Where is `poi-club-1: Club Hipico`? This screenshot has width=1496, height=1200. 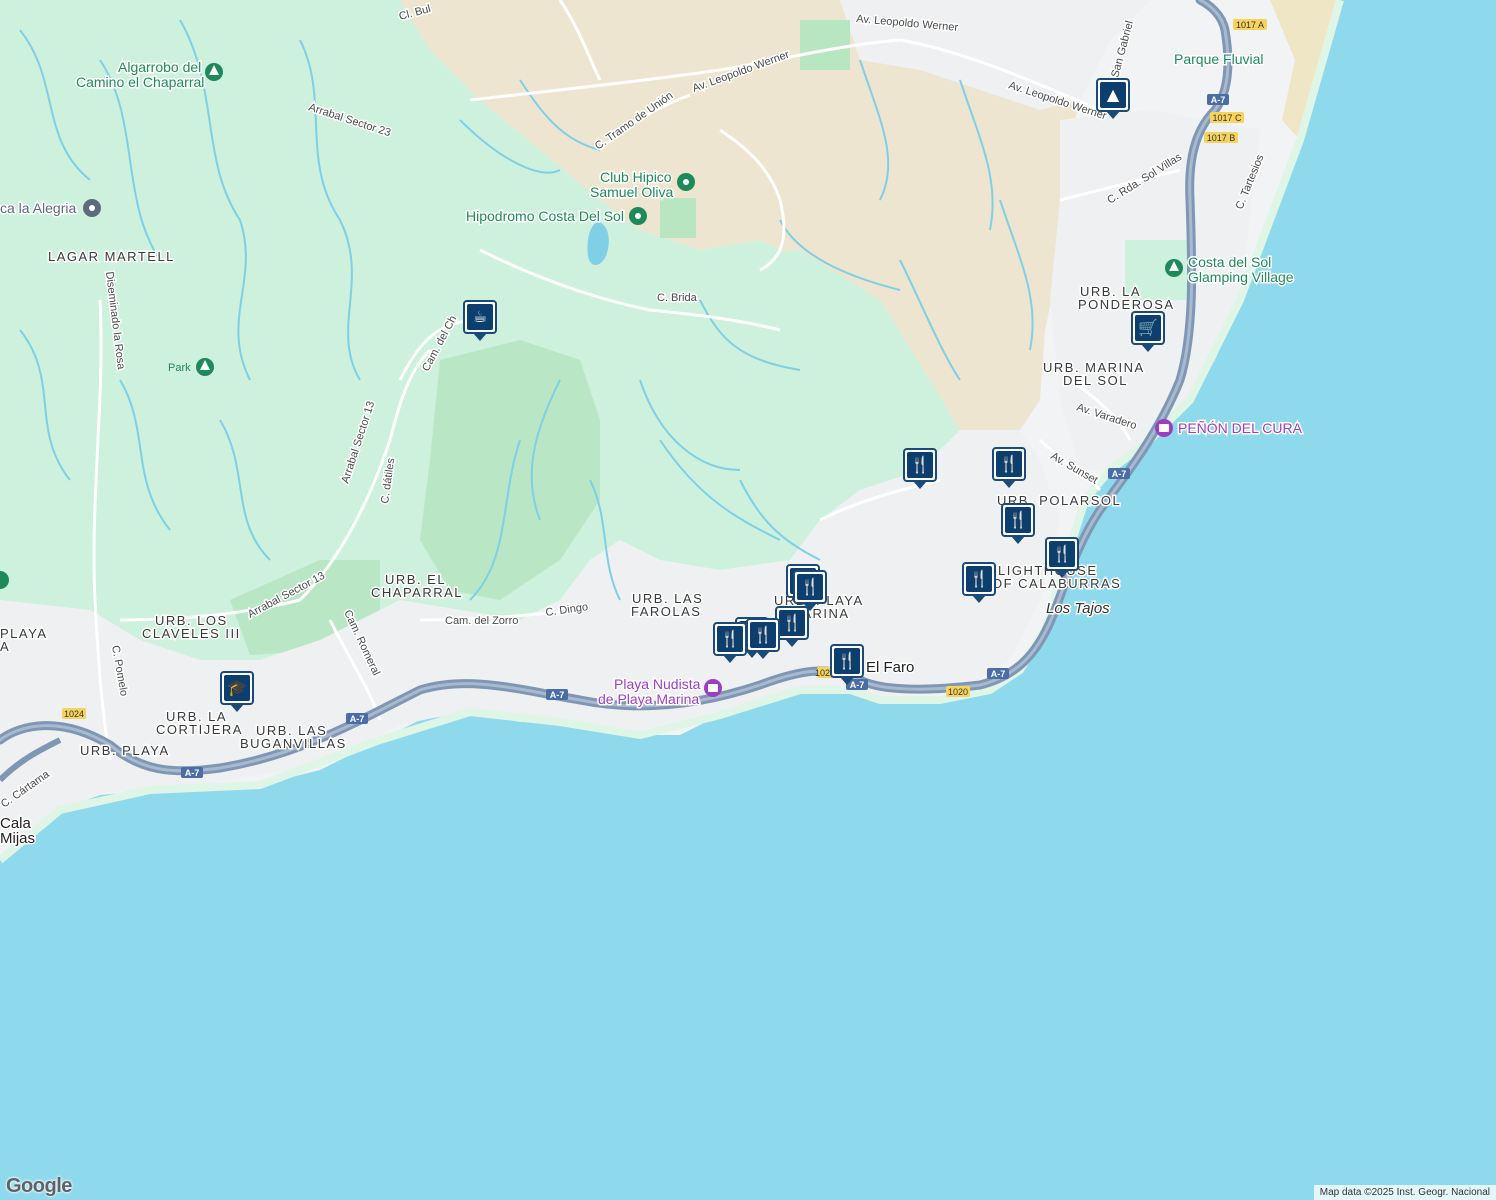 poi-club-1: Club Hipico is located at coordinates (636, 177).